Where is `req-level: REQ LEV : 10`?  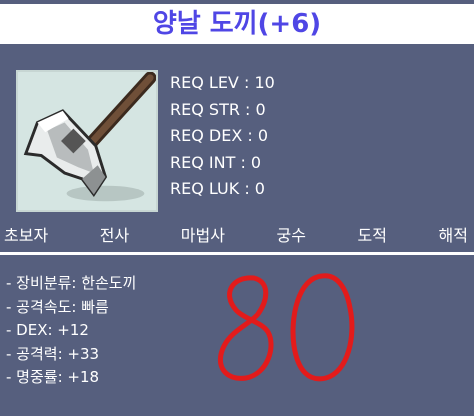 req-level: REQ LEV : 10 is located at coordinates (222, 82).